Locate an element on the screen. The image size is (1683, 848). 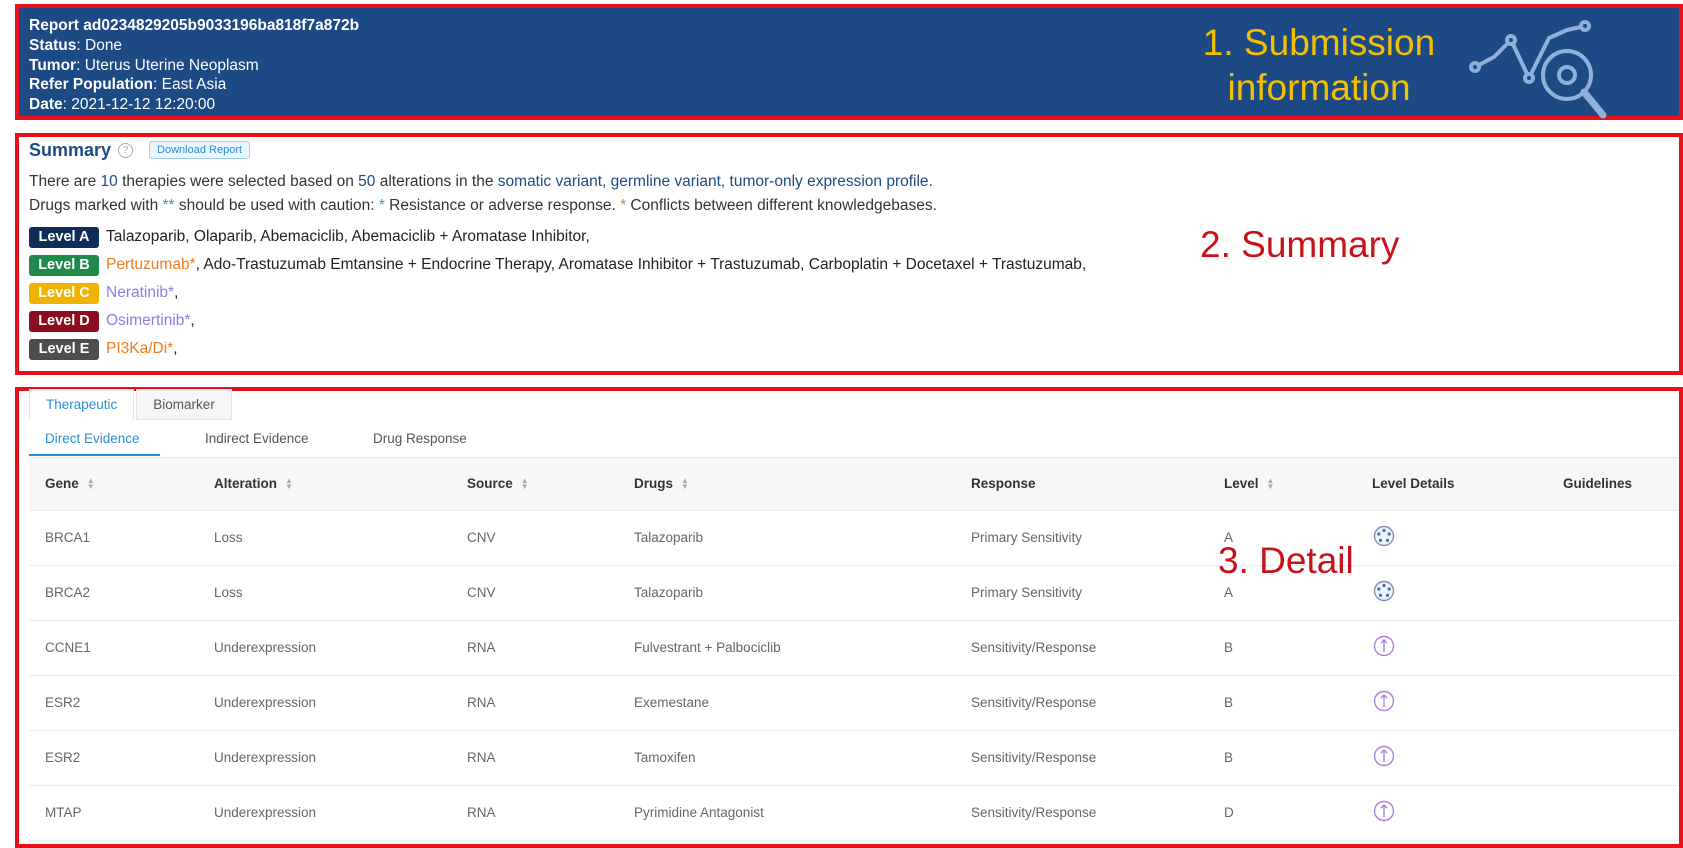
cell-gene: ESR2 is located at coordinates (63, 757).